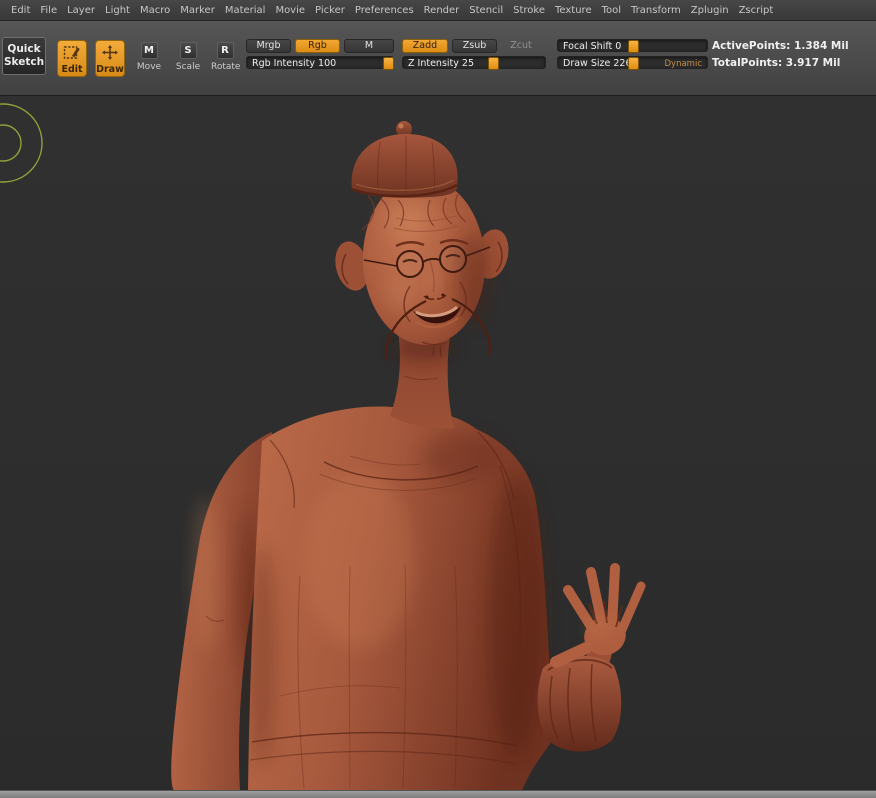  Describe the element at coordinates (573, 10) in the screenshot. I see `menu-item-texture: Texture` at that location.